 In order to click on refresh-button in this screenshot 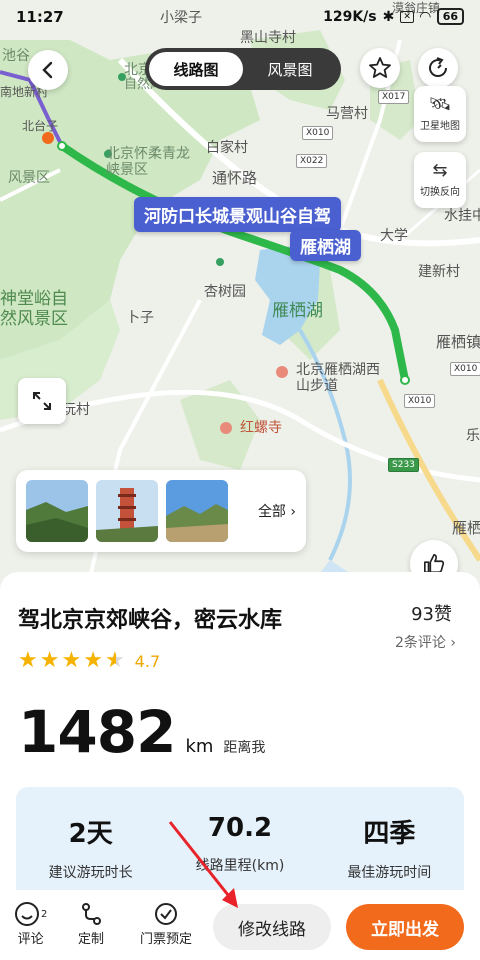, I will do `click(438, 68)`.